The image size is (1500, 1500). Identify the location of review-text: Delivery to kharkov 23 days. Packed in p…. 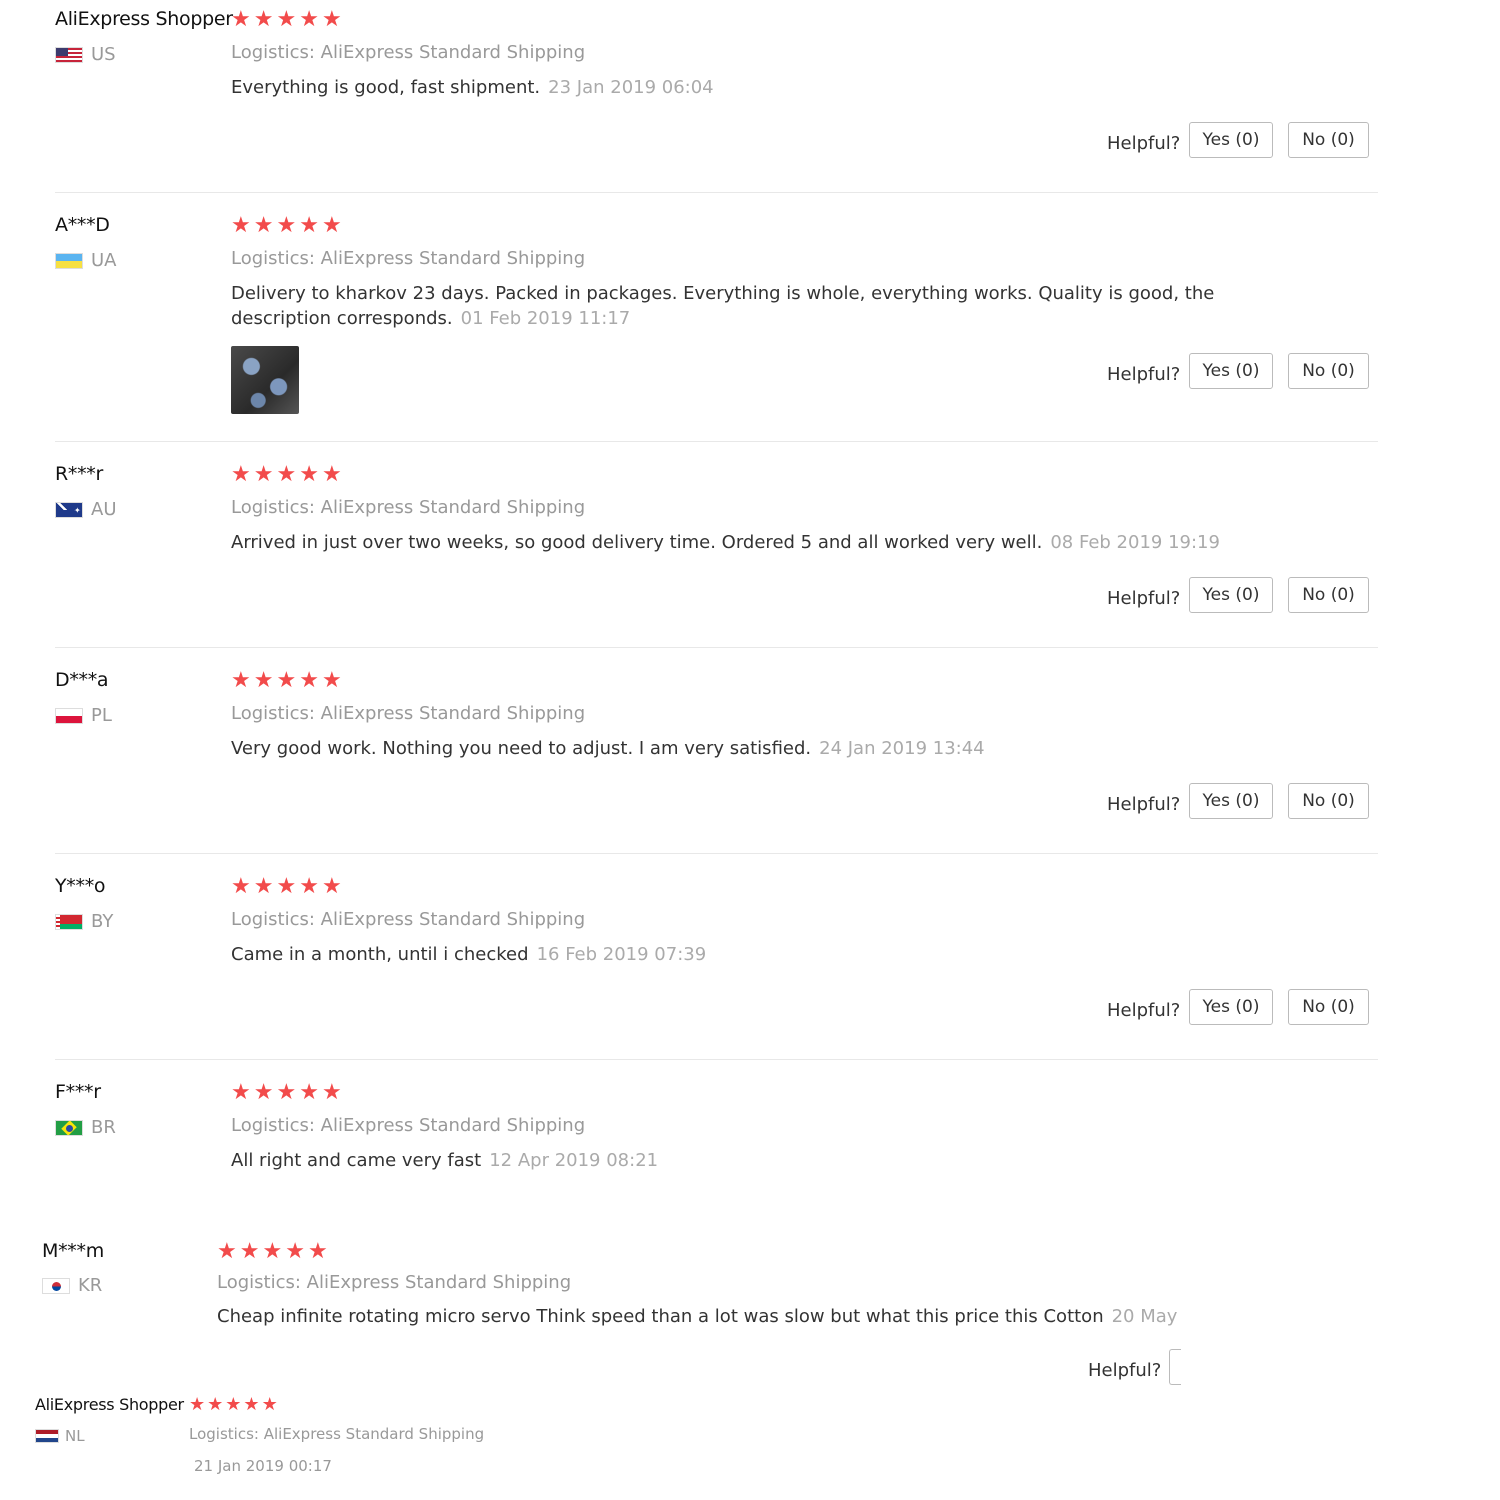
(751, 306).